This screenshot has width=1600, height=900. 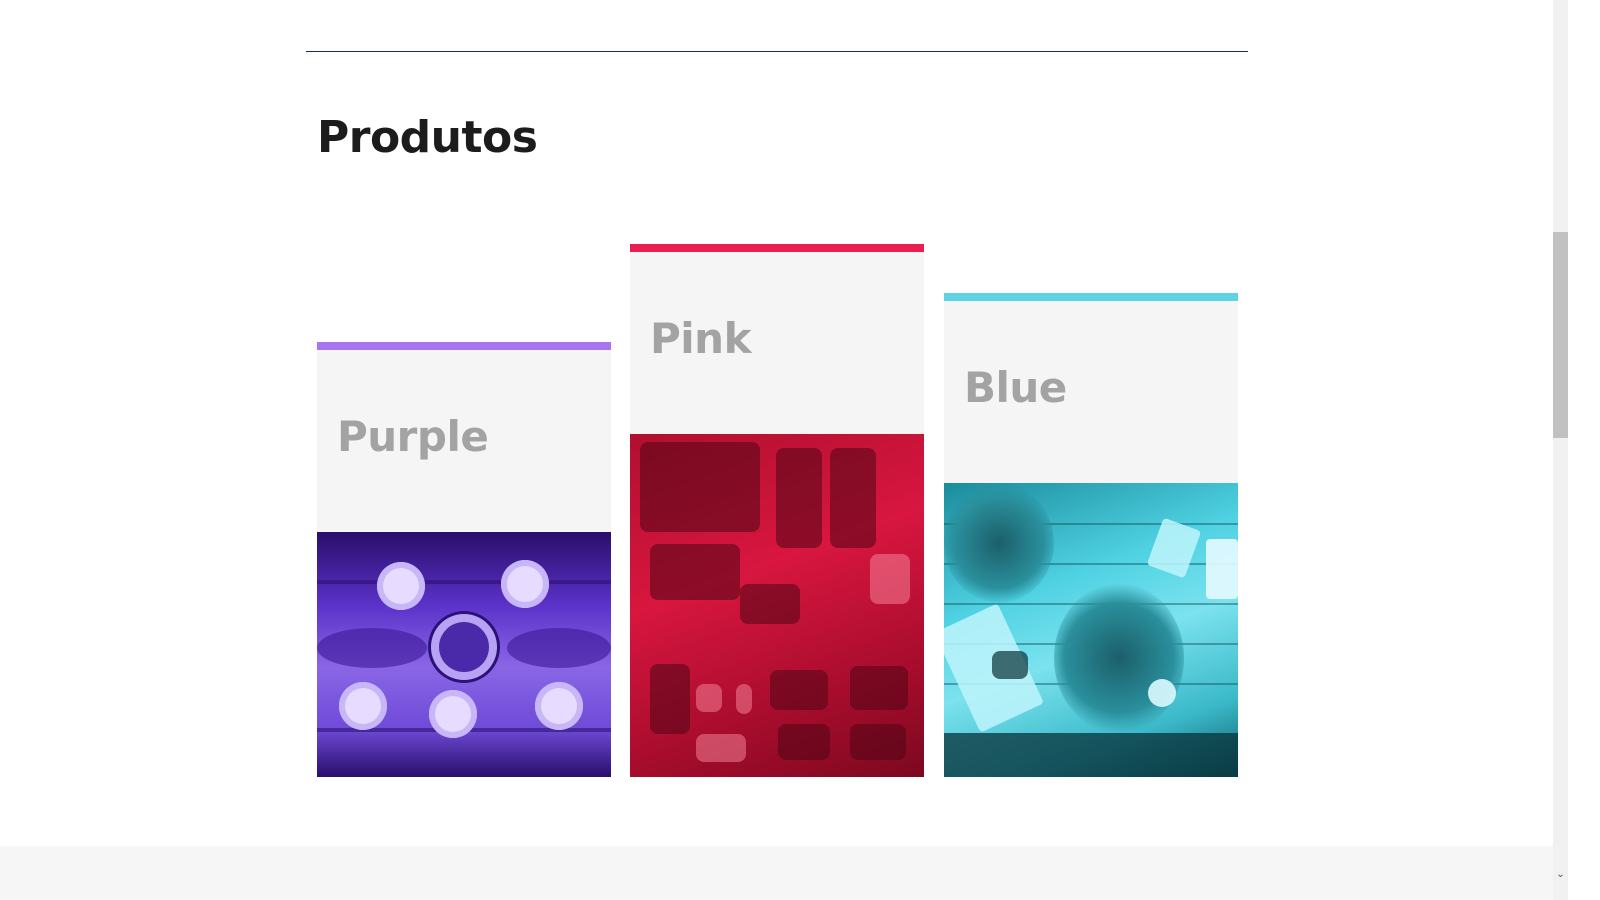 I want to click on window-edge, so click(x=1584, y=450).